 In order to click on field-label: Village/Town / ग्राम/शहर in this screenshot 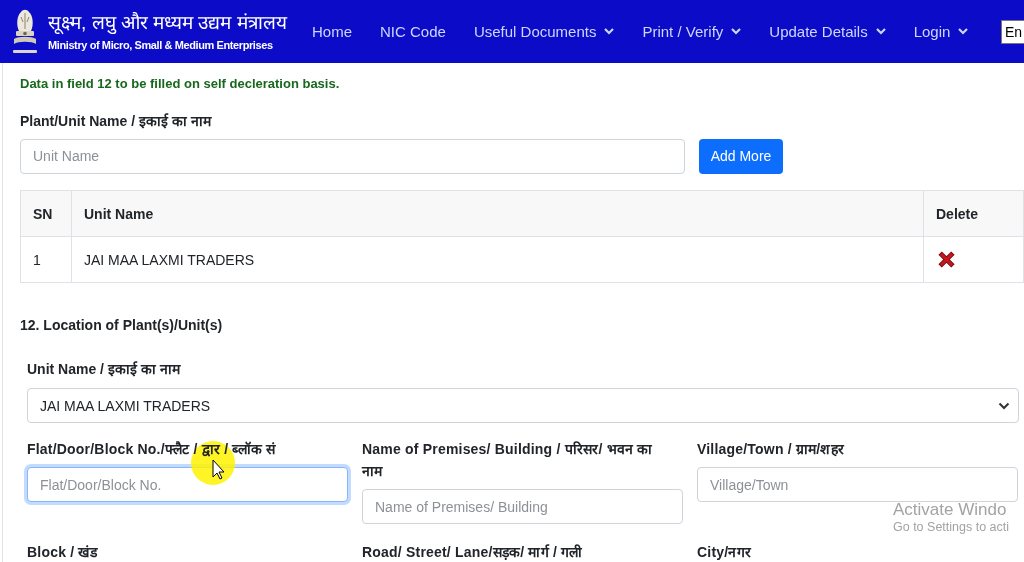, I will do `click(771, 449)`.